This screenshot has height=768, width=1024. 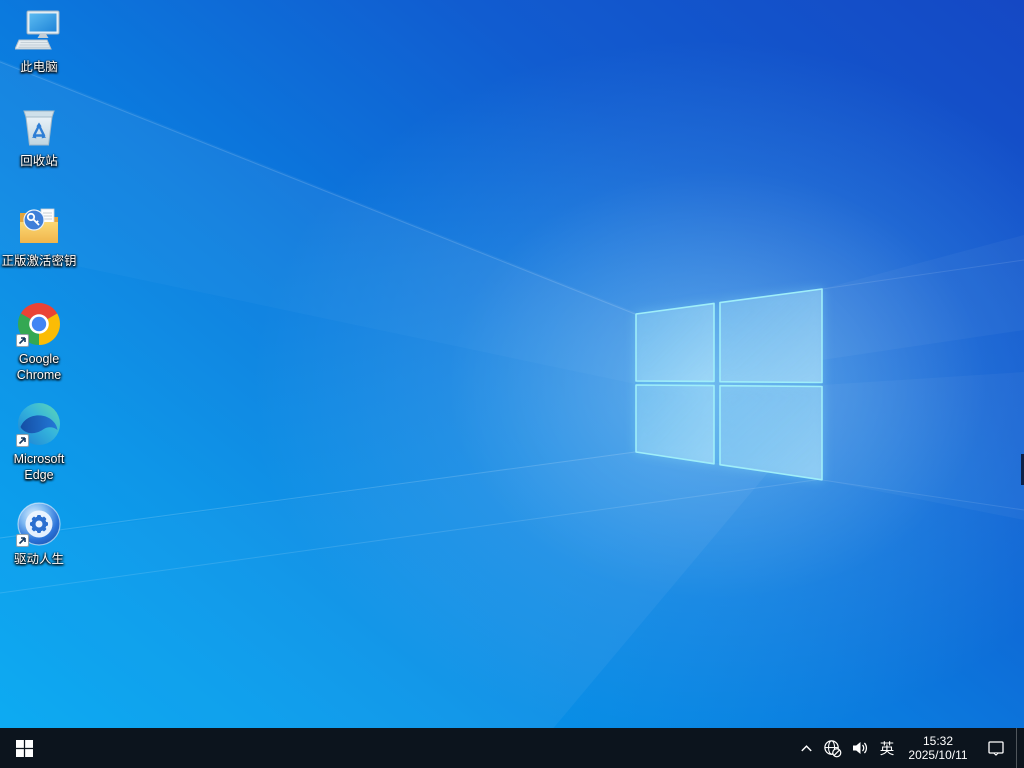 I want to click on windows-logo-icon, so click(x=24, y=748).